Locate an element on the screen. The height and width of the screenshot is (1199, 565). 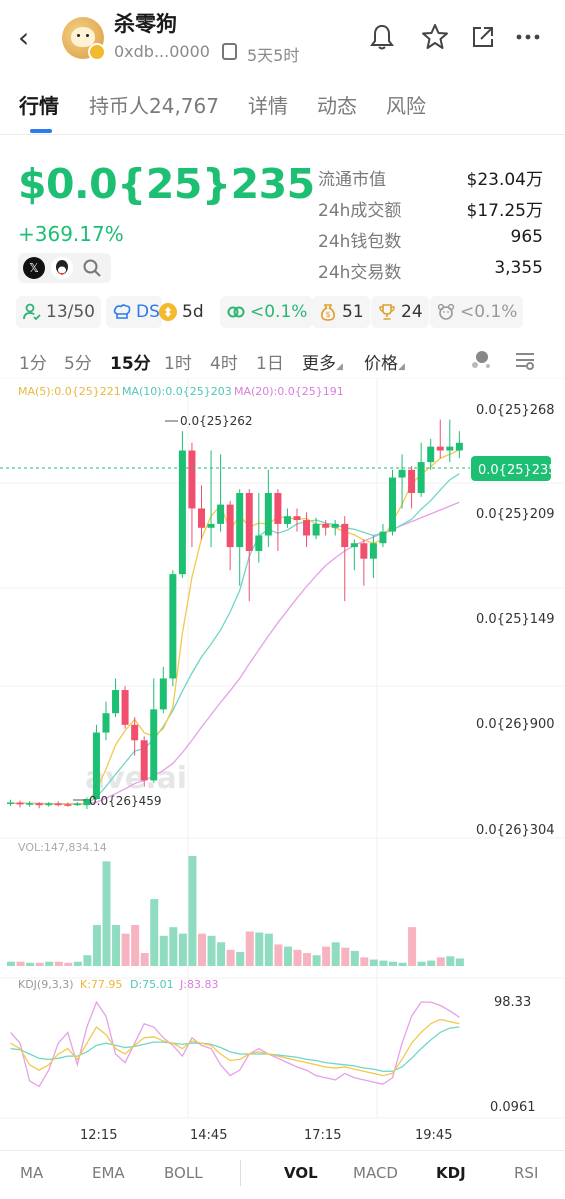
snipers-badge: 24 is located at coordinates (400, 312).